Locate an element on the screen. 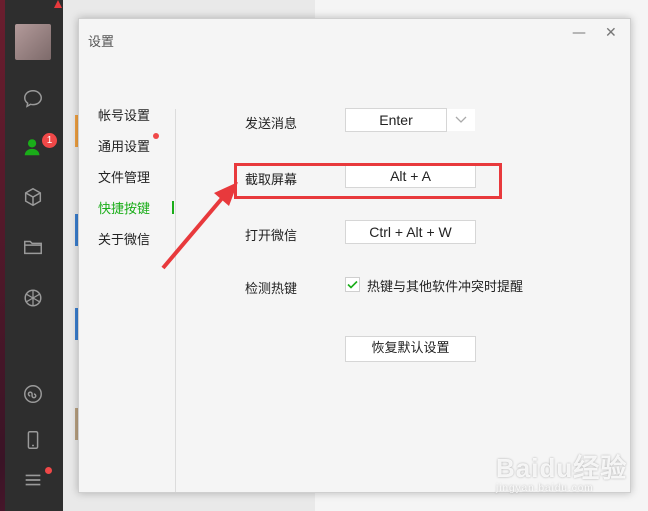 This screenshot has height=511, width=648. nav-item-account: 帐号设置 is located at coordinates (124, 114).